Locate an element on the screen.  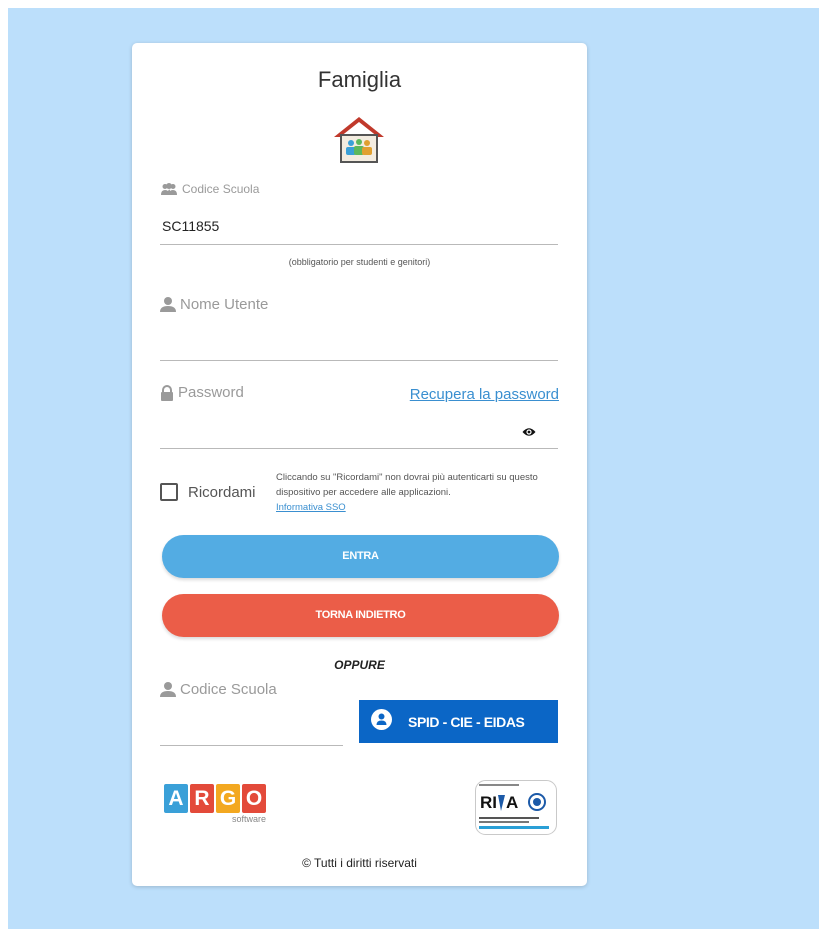
spid-school-code-label-group: Codice Scuola is located at coordinates (218, 689).